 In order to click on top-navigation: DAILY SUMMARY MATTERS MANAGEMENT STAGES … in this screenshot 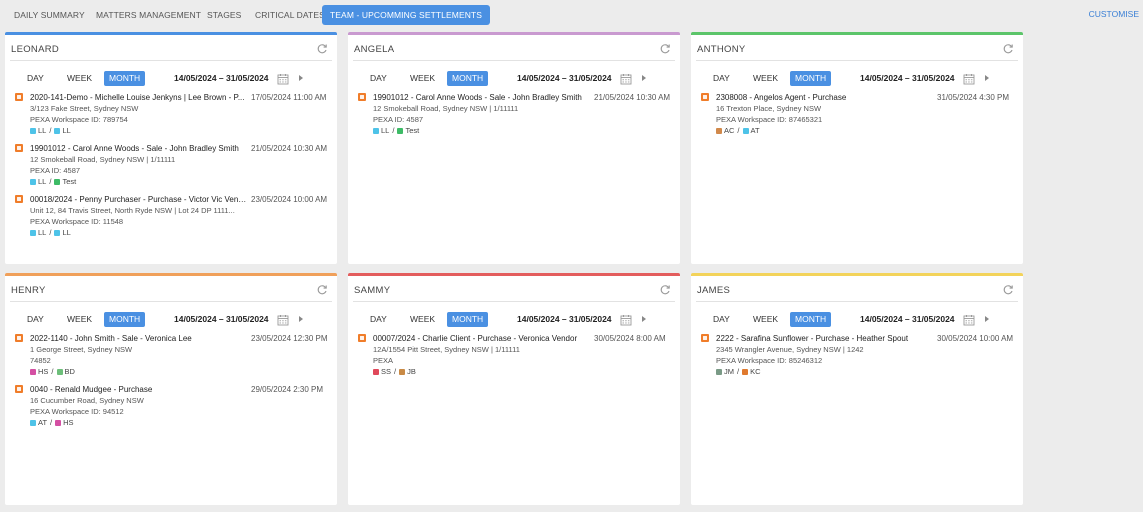, I will do `click(571, 15)`.